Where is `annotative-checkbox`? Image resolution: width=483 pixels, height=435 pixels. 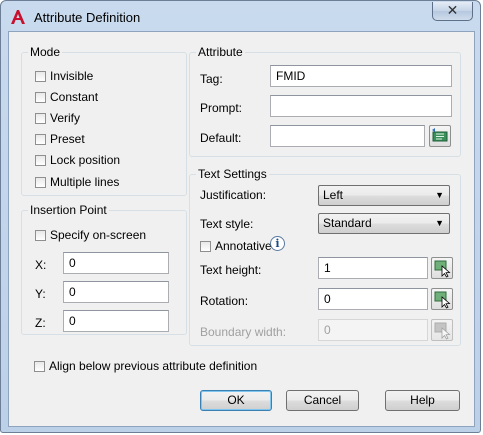 annotative-checkbox is located at coordinates (205, 246).